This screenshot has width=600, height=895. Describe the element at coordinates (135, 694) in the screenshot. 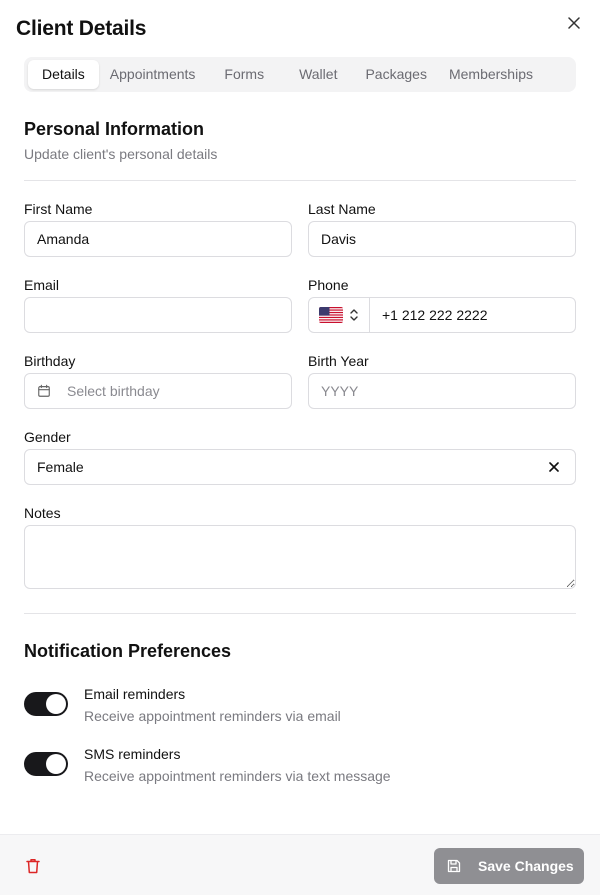

I see `email-reminders-title: Email reminders` at that location.